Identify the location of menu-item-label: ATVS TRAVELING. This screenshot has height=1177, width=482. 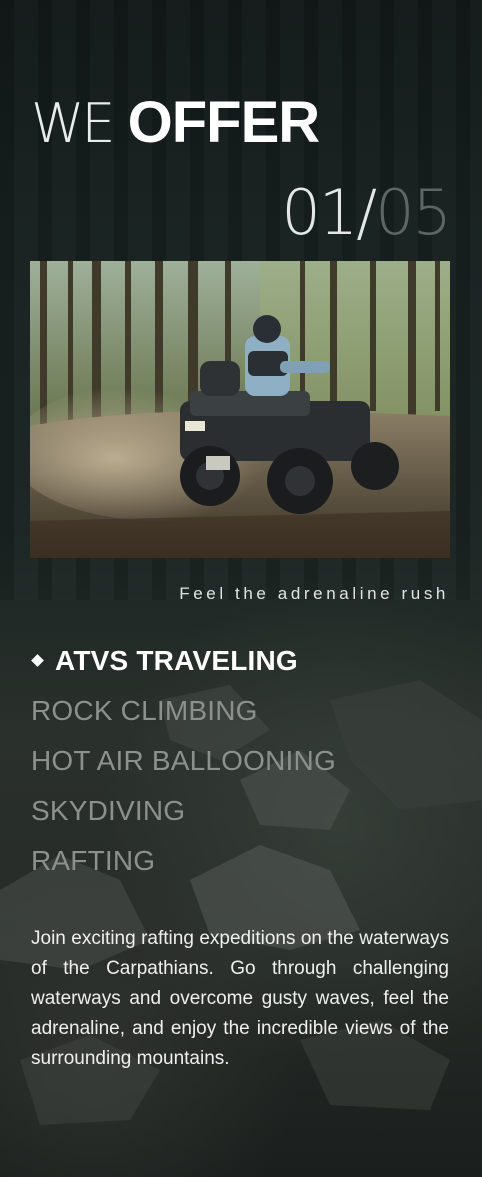
(176, 660).